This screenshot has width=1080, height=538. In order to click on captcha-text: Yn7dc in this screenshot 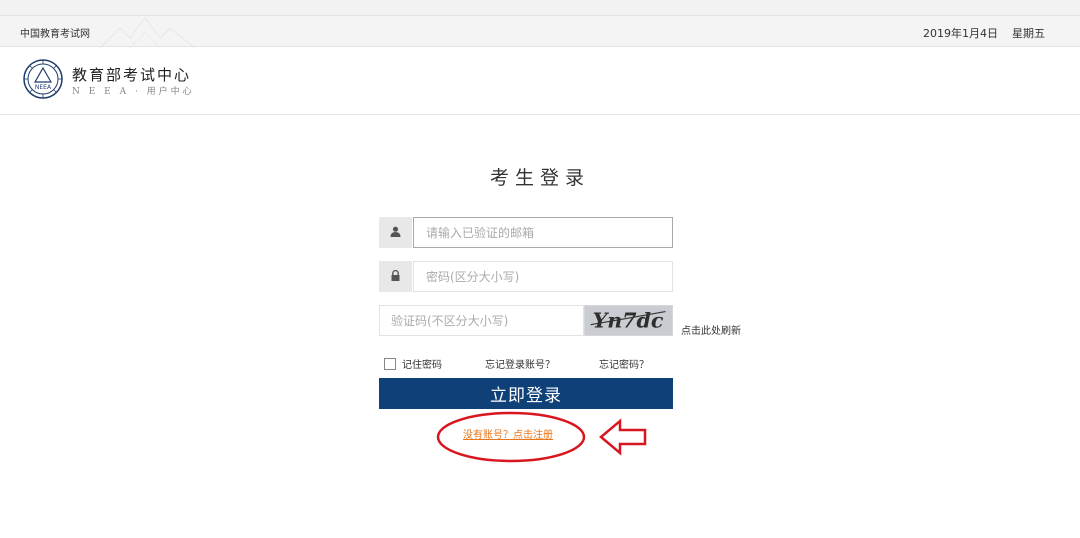, I will do `click(628, 321)`.